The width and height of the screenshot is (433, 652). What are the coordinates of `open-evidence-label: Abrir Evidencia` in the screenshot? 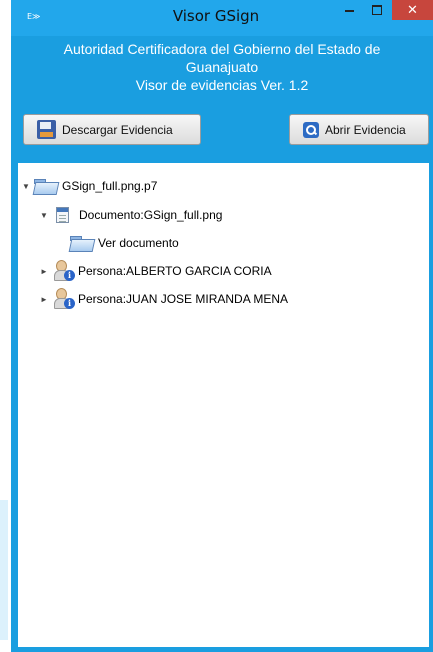 It's located at (365, 129).